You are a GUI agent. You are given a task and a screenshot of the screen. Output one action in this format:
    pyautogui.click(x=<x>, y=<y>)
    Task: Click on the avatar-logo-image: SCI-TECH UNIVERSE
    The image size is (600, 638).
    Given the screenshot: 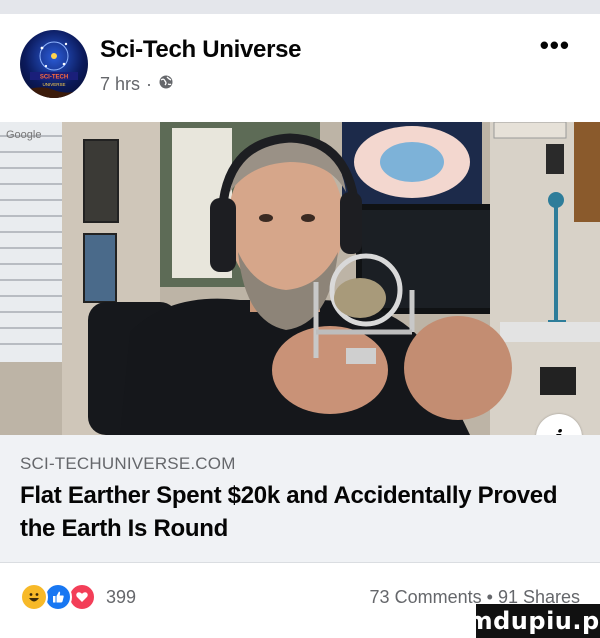 What is the action you would take?
    pyautogui.click(x=54, y=69)
    